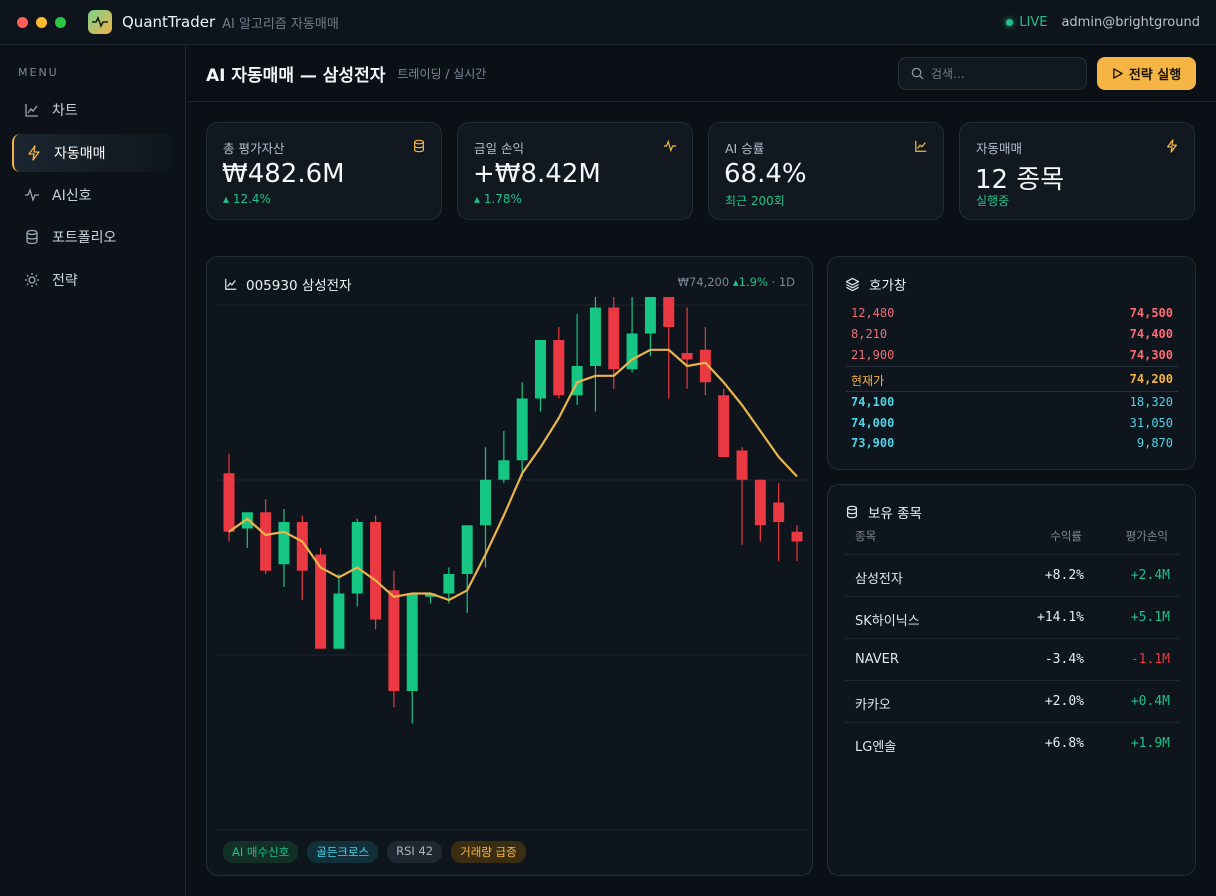 This screenshot has width=1216, height=896. Describe the element at coordinates (1012, 575) in the screenshot. I see `table-row: 삼성전자 +8.2% +2.4M` at that location.